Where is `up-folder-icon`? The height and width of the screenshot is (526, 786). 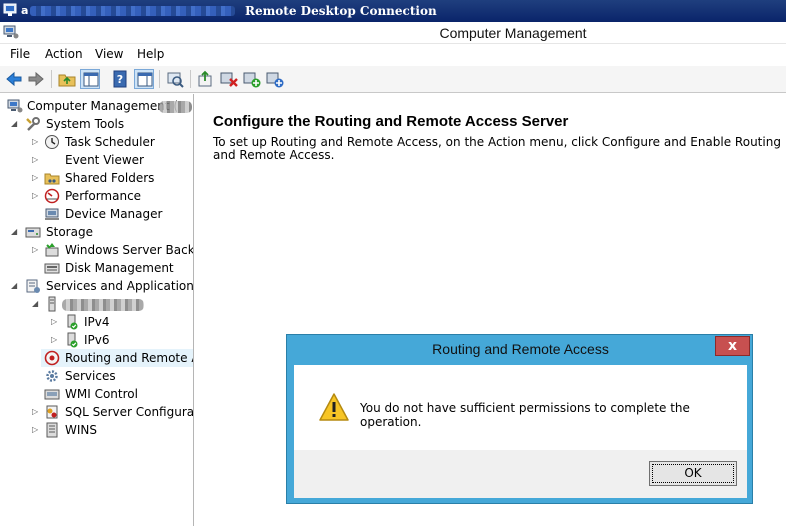 up-folder-icon is located at coordinates (67, 79).